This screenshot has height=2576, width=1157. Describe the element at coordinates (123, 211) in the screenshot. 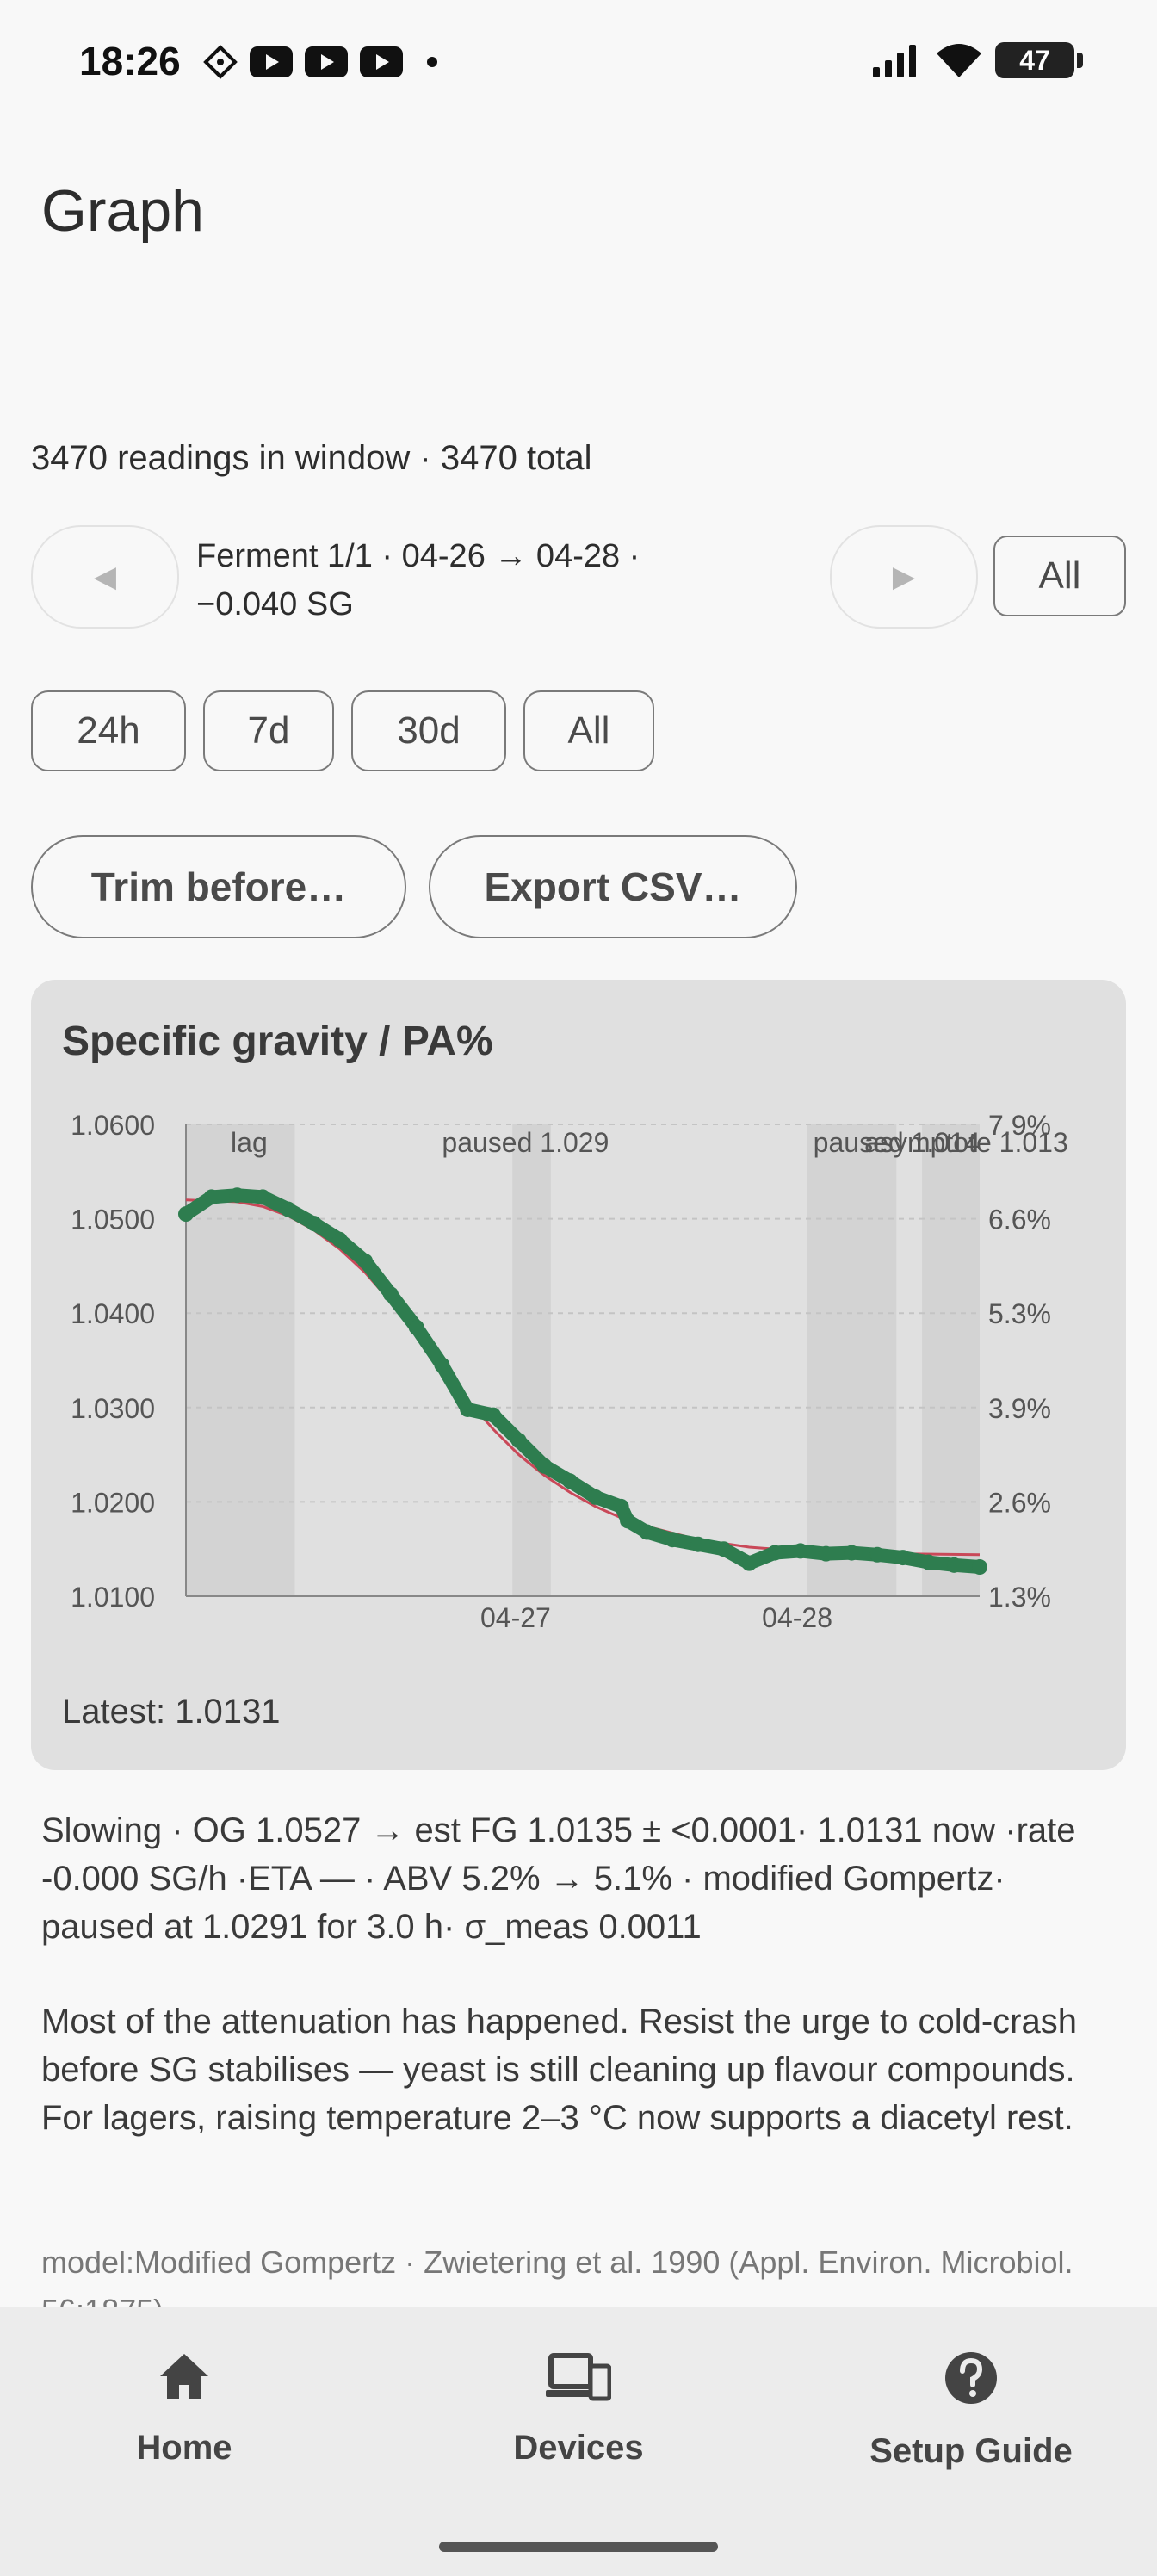

I see `page-title: Graph` at that location.